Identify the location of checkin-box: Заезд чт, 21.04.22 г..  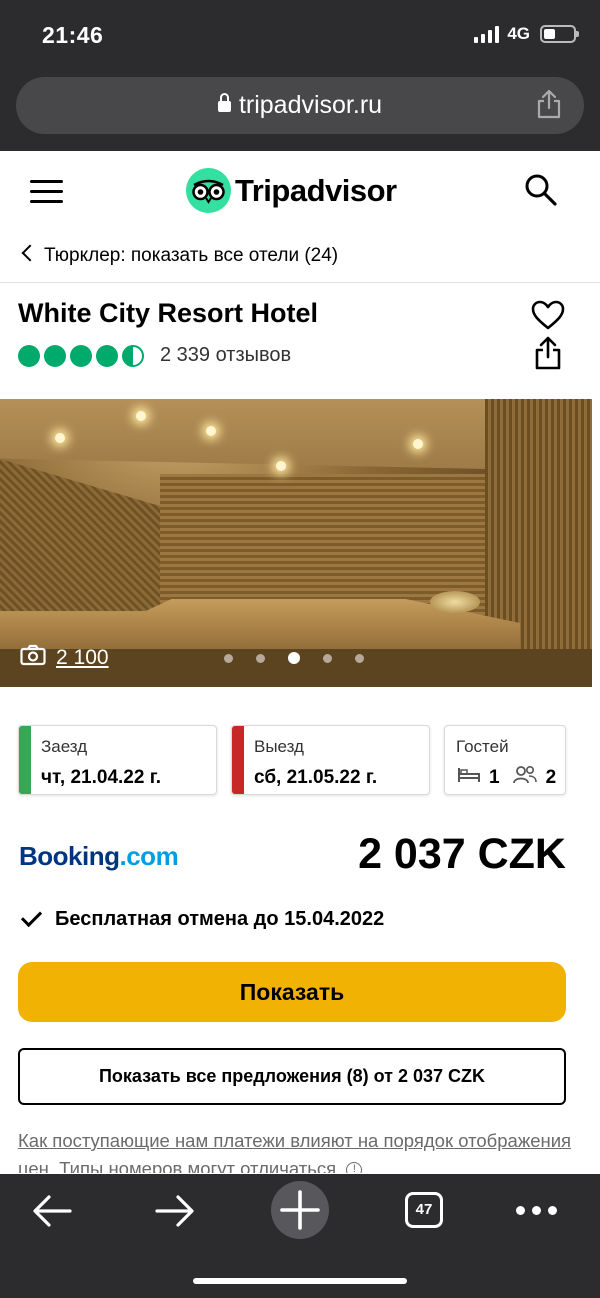
(117, 760).